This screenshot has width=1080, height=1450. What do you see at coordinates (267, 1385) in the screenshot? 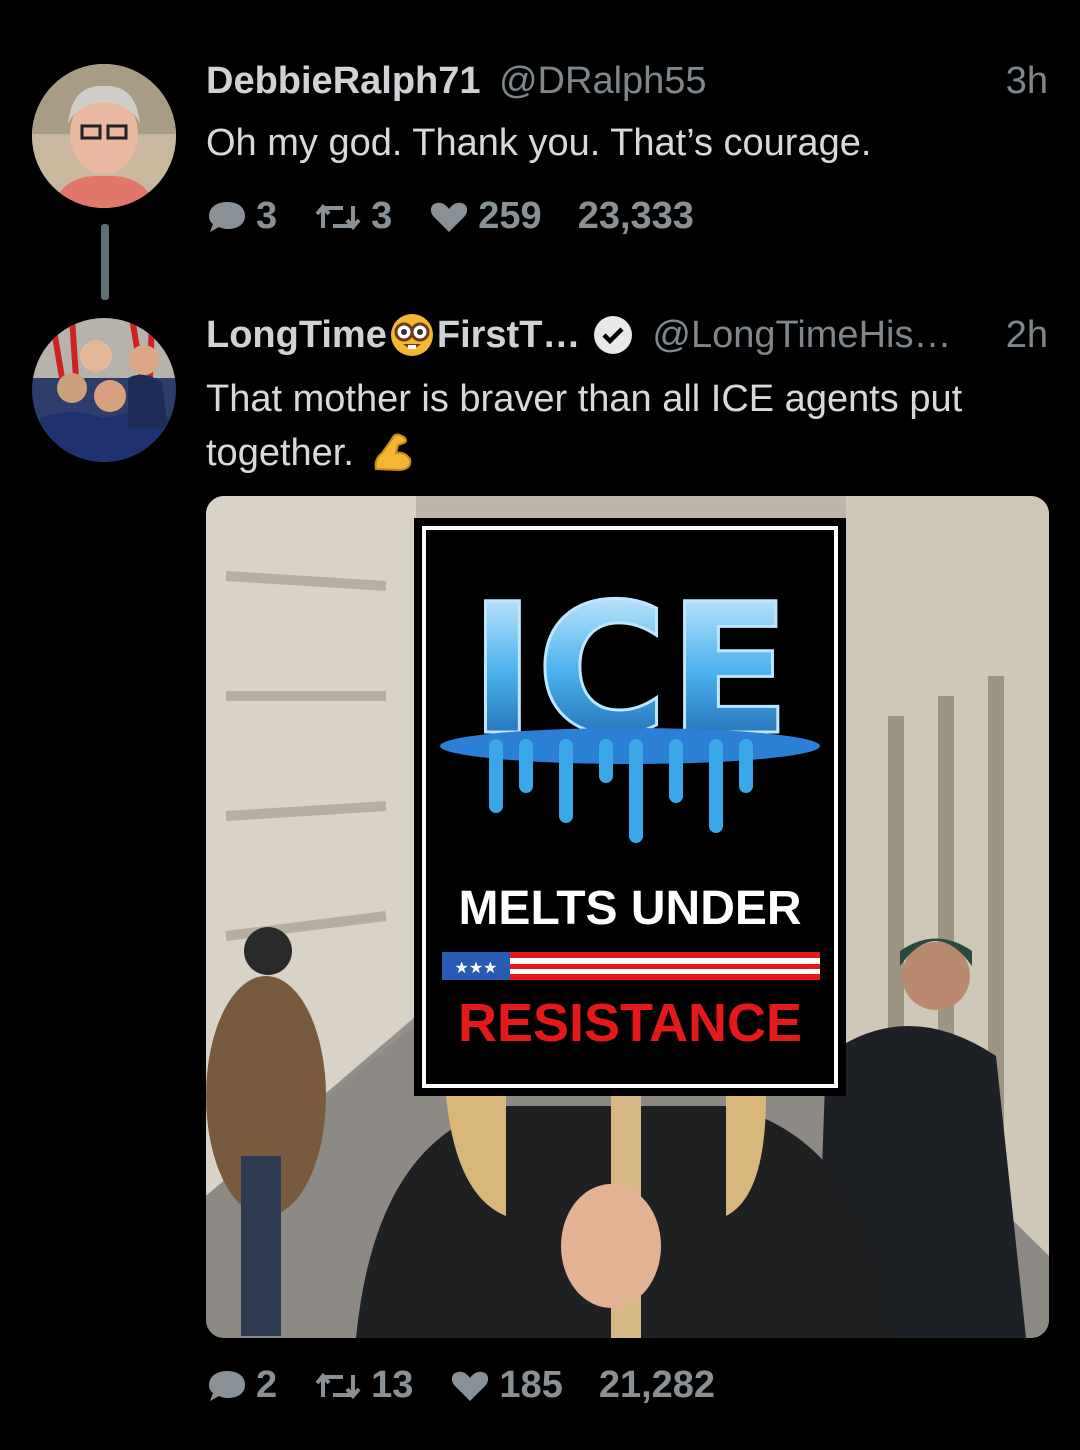
I see `reply-count: 2` at bounding box center [267, 1385].